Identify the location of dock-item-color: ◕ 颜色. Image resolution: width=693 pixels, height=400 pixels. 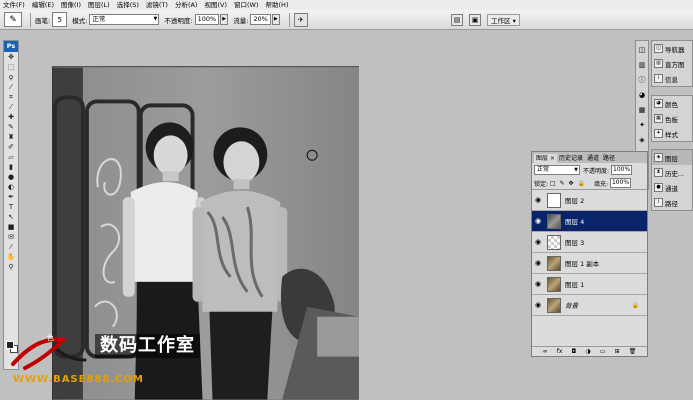
(672, 103).